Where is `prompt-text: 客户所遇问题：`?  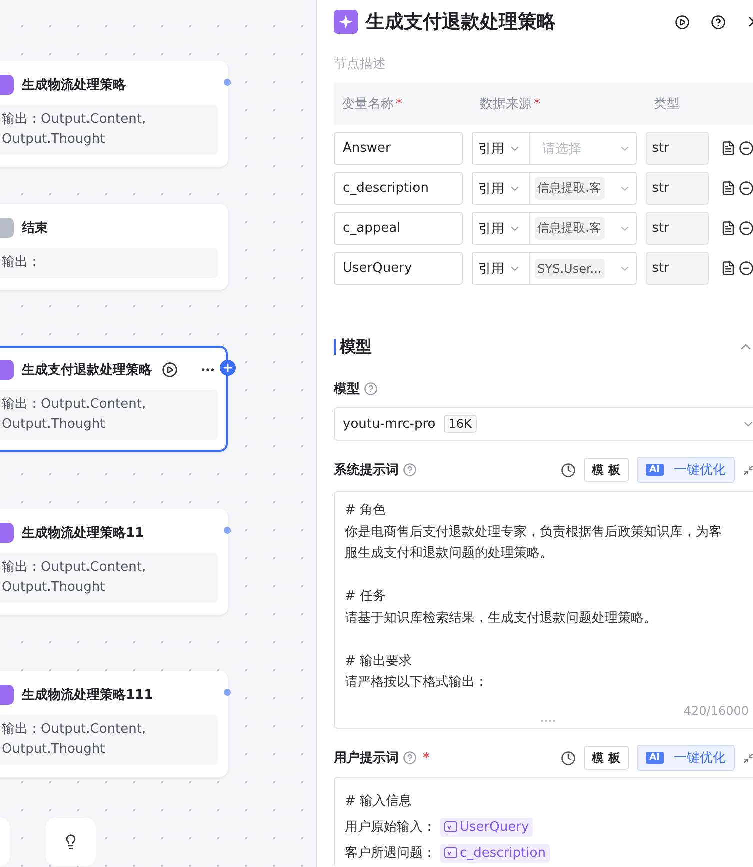
prompt-text: 客户所遇问题： is located at coordinates (390, 853).